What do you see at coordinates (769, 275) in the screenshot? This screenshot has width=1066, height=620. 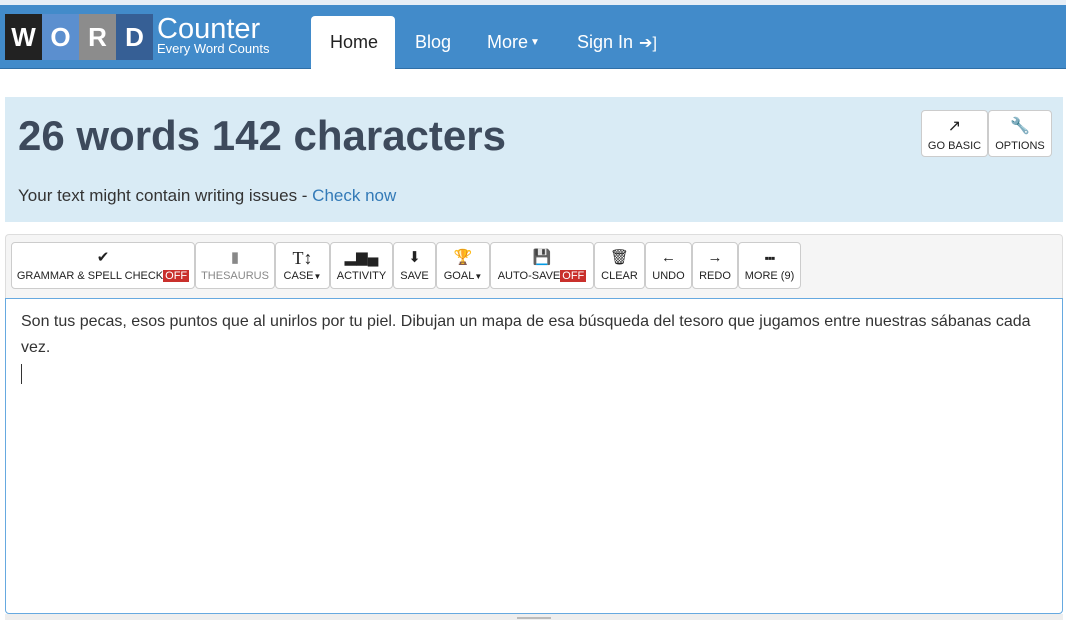 I see `button-label: MORE (9)` at bounding box center [769, 275].